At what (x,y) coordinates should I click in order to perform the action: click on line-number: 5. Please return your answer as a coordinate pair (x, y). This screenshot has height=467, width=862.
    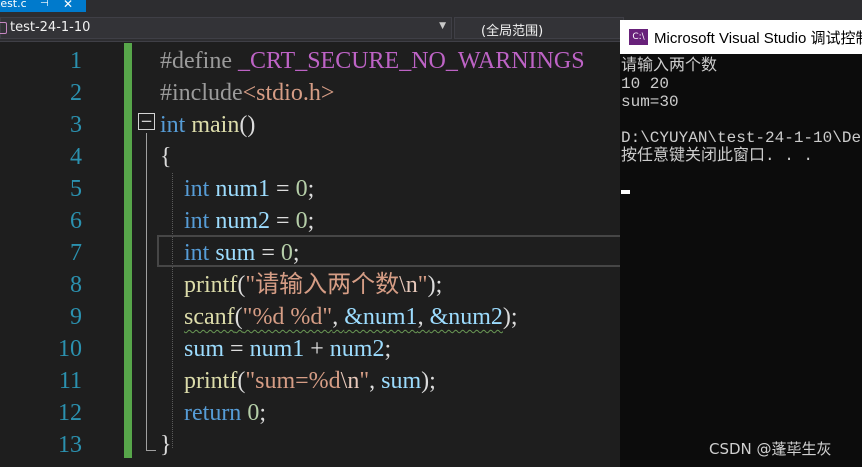
    Looking at the image, I should click on (76, 189).